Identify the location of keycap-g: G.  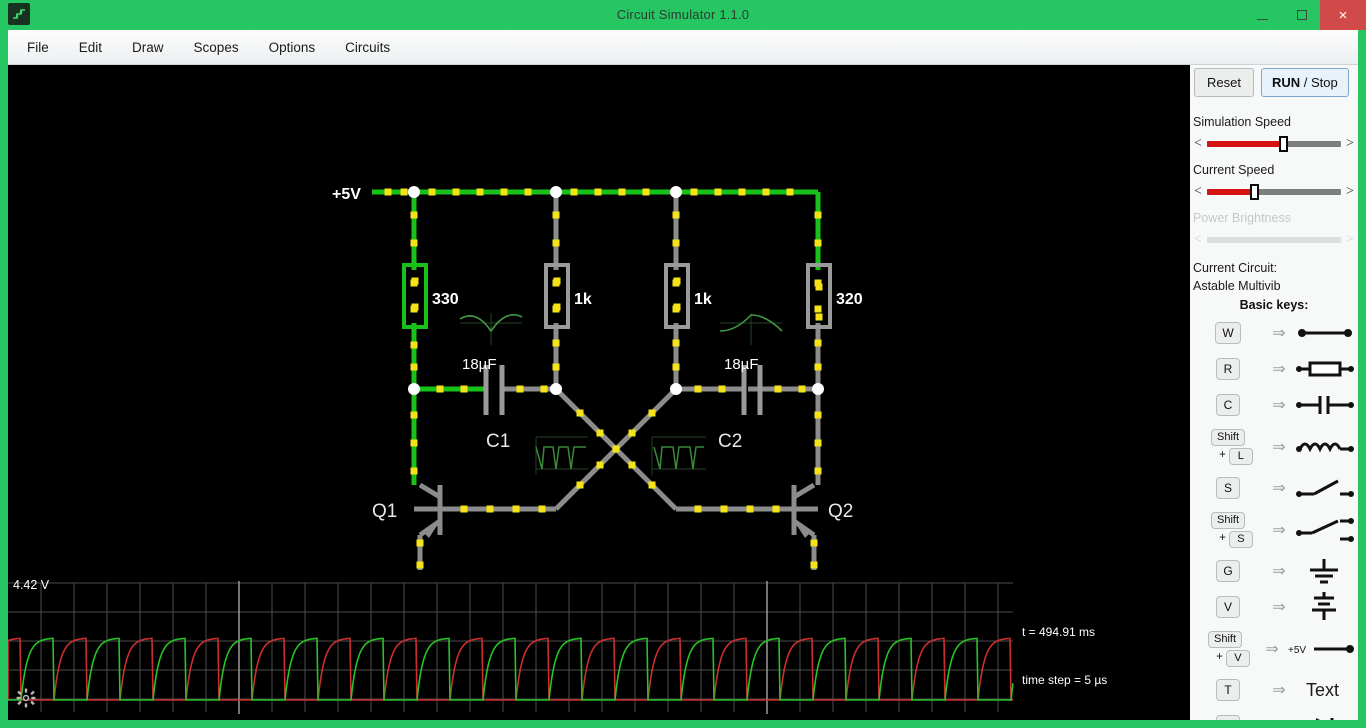
(1228, 571).